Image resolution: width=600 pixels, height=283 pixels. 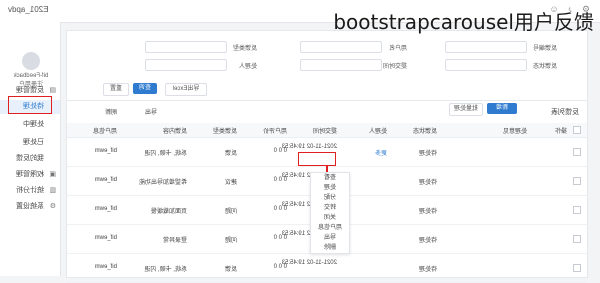 I want to click on select-all-checkbox, so click(x=577, y=130).